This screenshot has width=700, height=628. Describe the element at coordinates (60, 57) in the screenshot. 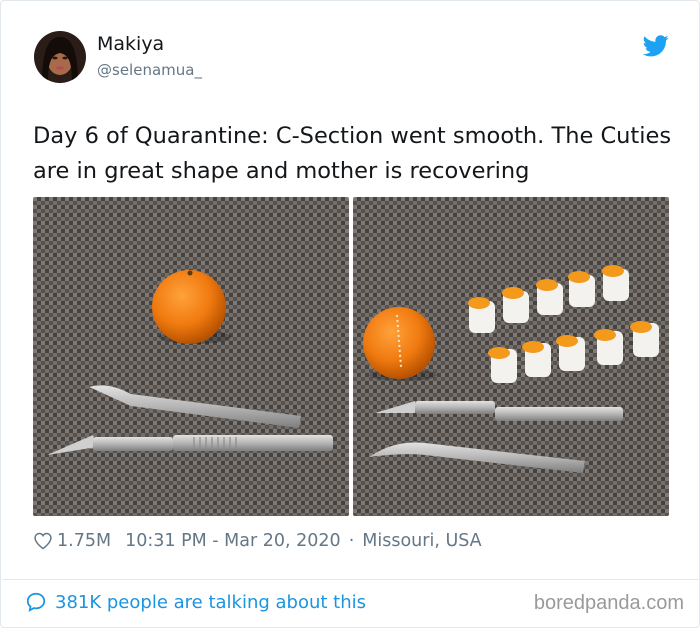

I see `avatar` at that location.